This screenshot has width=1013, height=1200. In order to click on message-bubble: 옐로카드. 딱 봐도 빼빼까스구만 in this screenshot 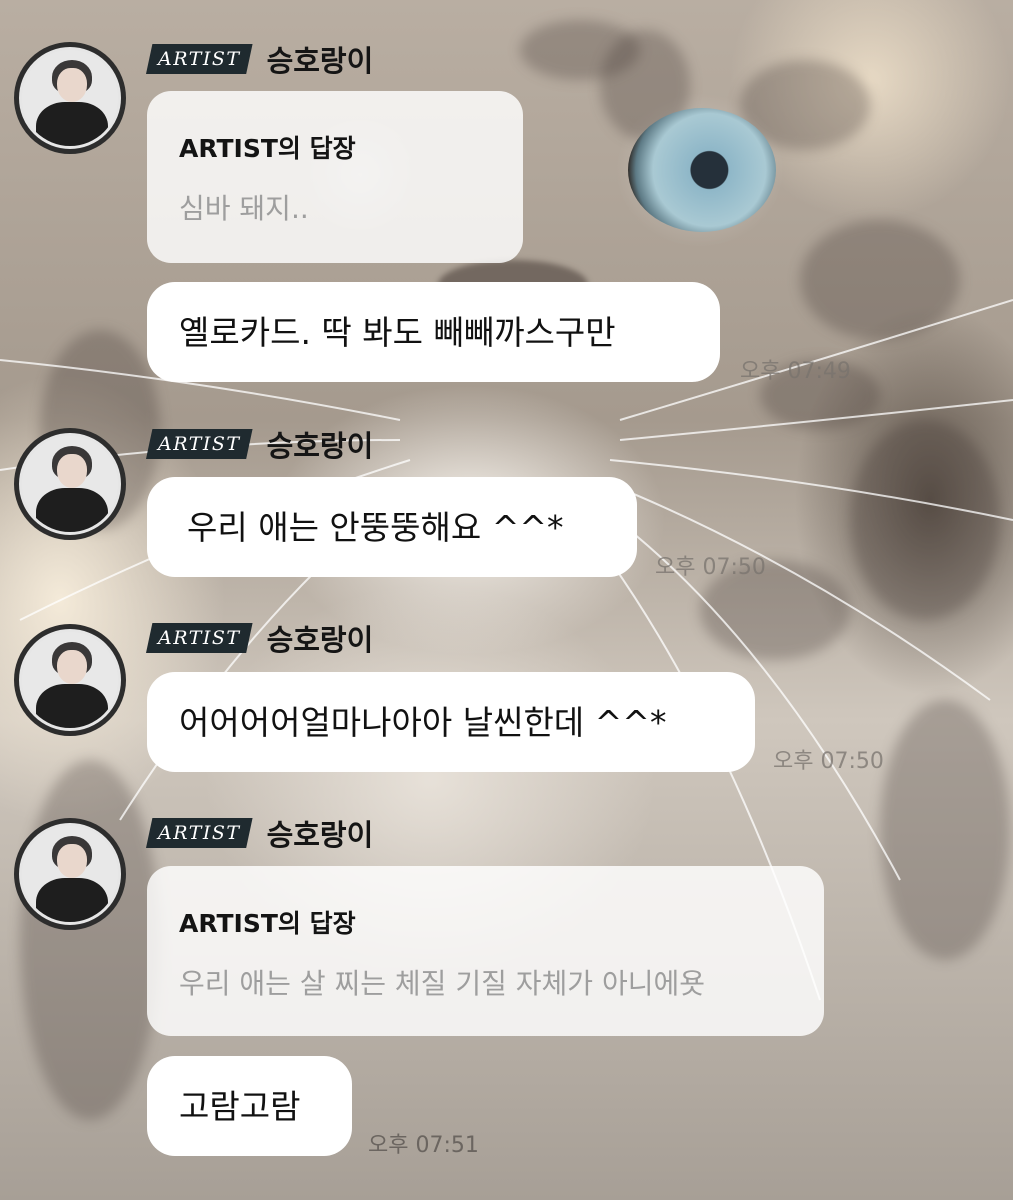, I will do `click(433, 332)`.